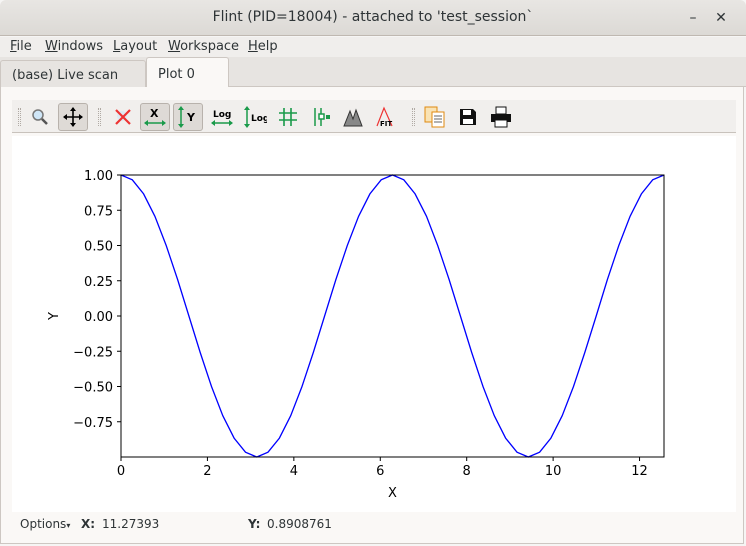 The height and width of the screenshot is (546, 746). What do you see at coordinates (73, 117) in the screenshot?
I see `pan-icon` at bounding box center [73, 117].